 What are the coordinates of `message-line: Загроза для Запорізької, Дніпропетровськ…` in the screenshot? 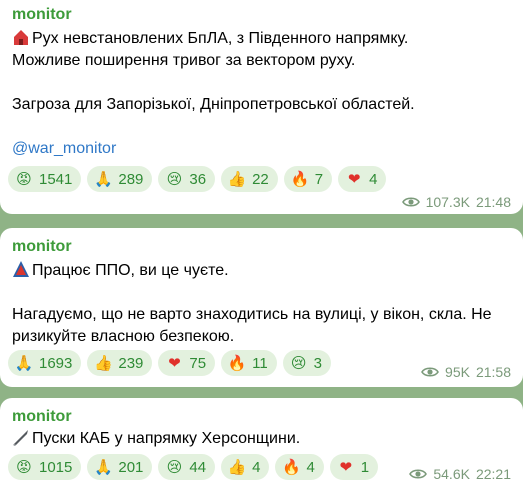 It's located at (213, 104).